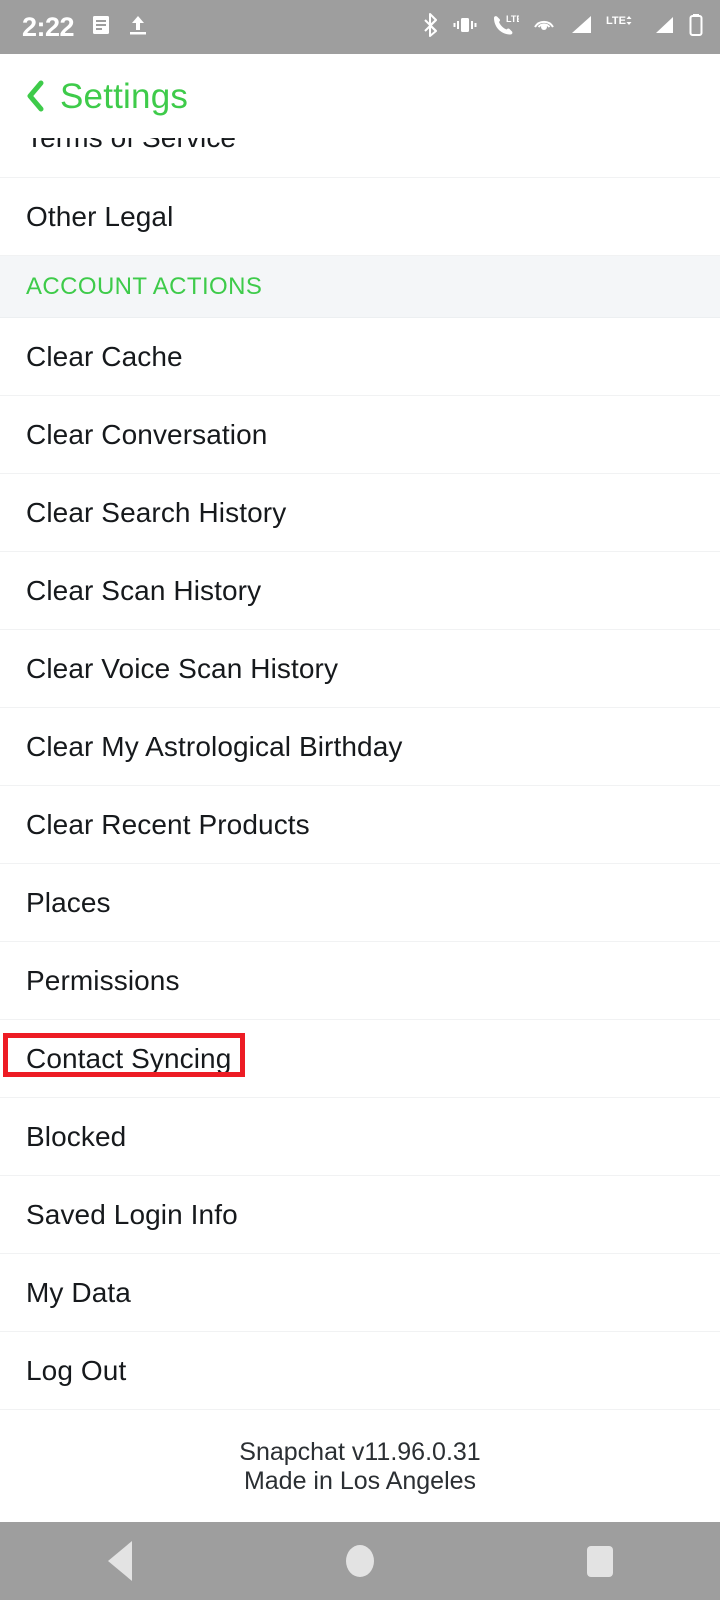  I want to click on list-item-terms-of-service: Terms of Service, so click(360, 158).